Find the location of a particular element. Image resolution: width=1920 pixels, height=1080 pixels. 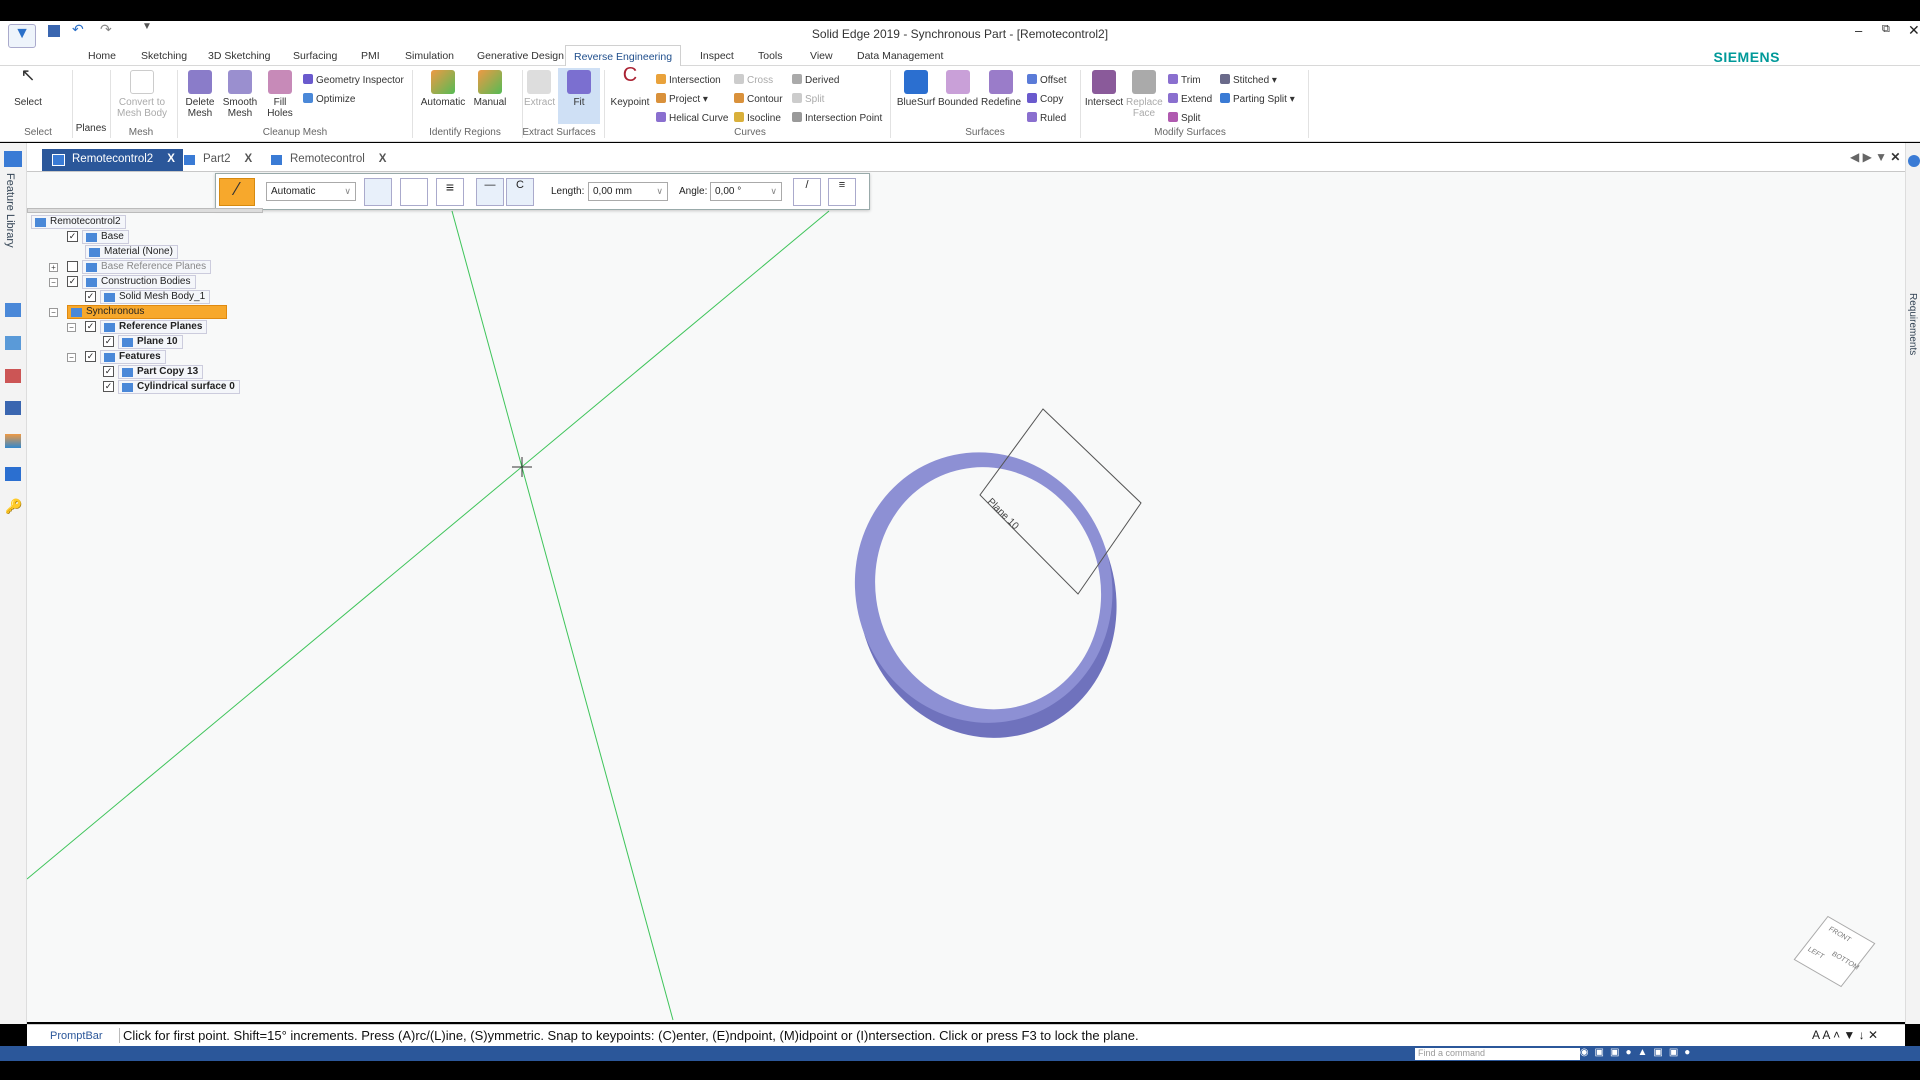

tab-3d-sketching: 3D Sketching is located at coordinates (239, 57).